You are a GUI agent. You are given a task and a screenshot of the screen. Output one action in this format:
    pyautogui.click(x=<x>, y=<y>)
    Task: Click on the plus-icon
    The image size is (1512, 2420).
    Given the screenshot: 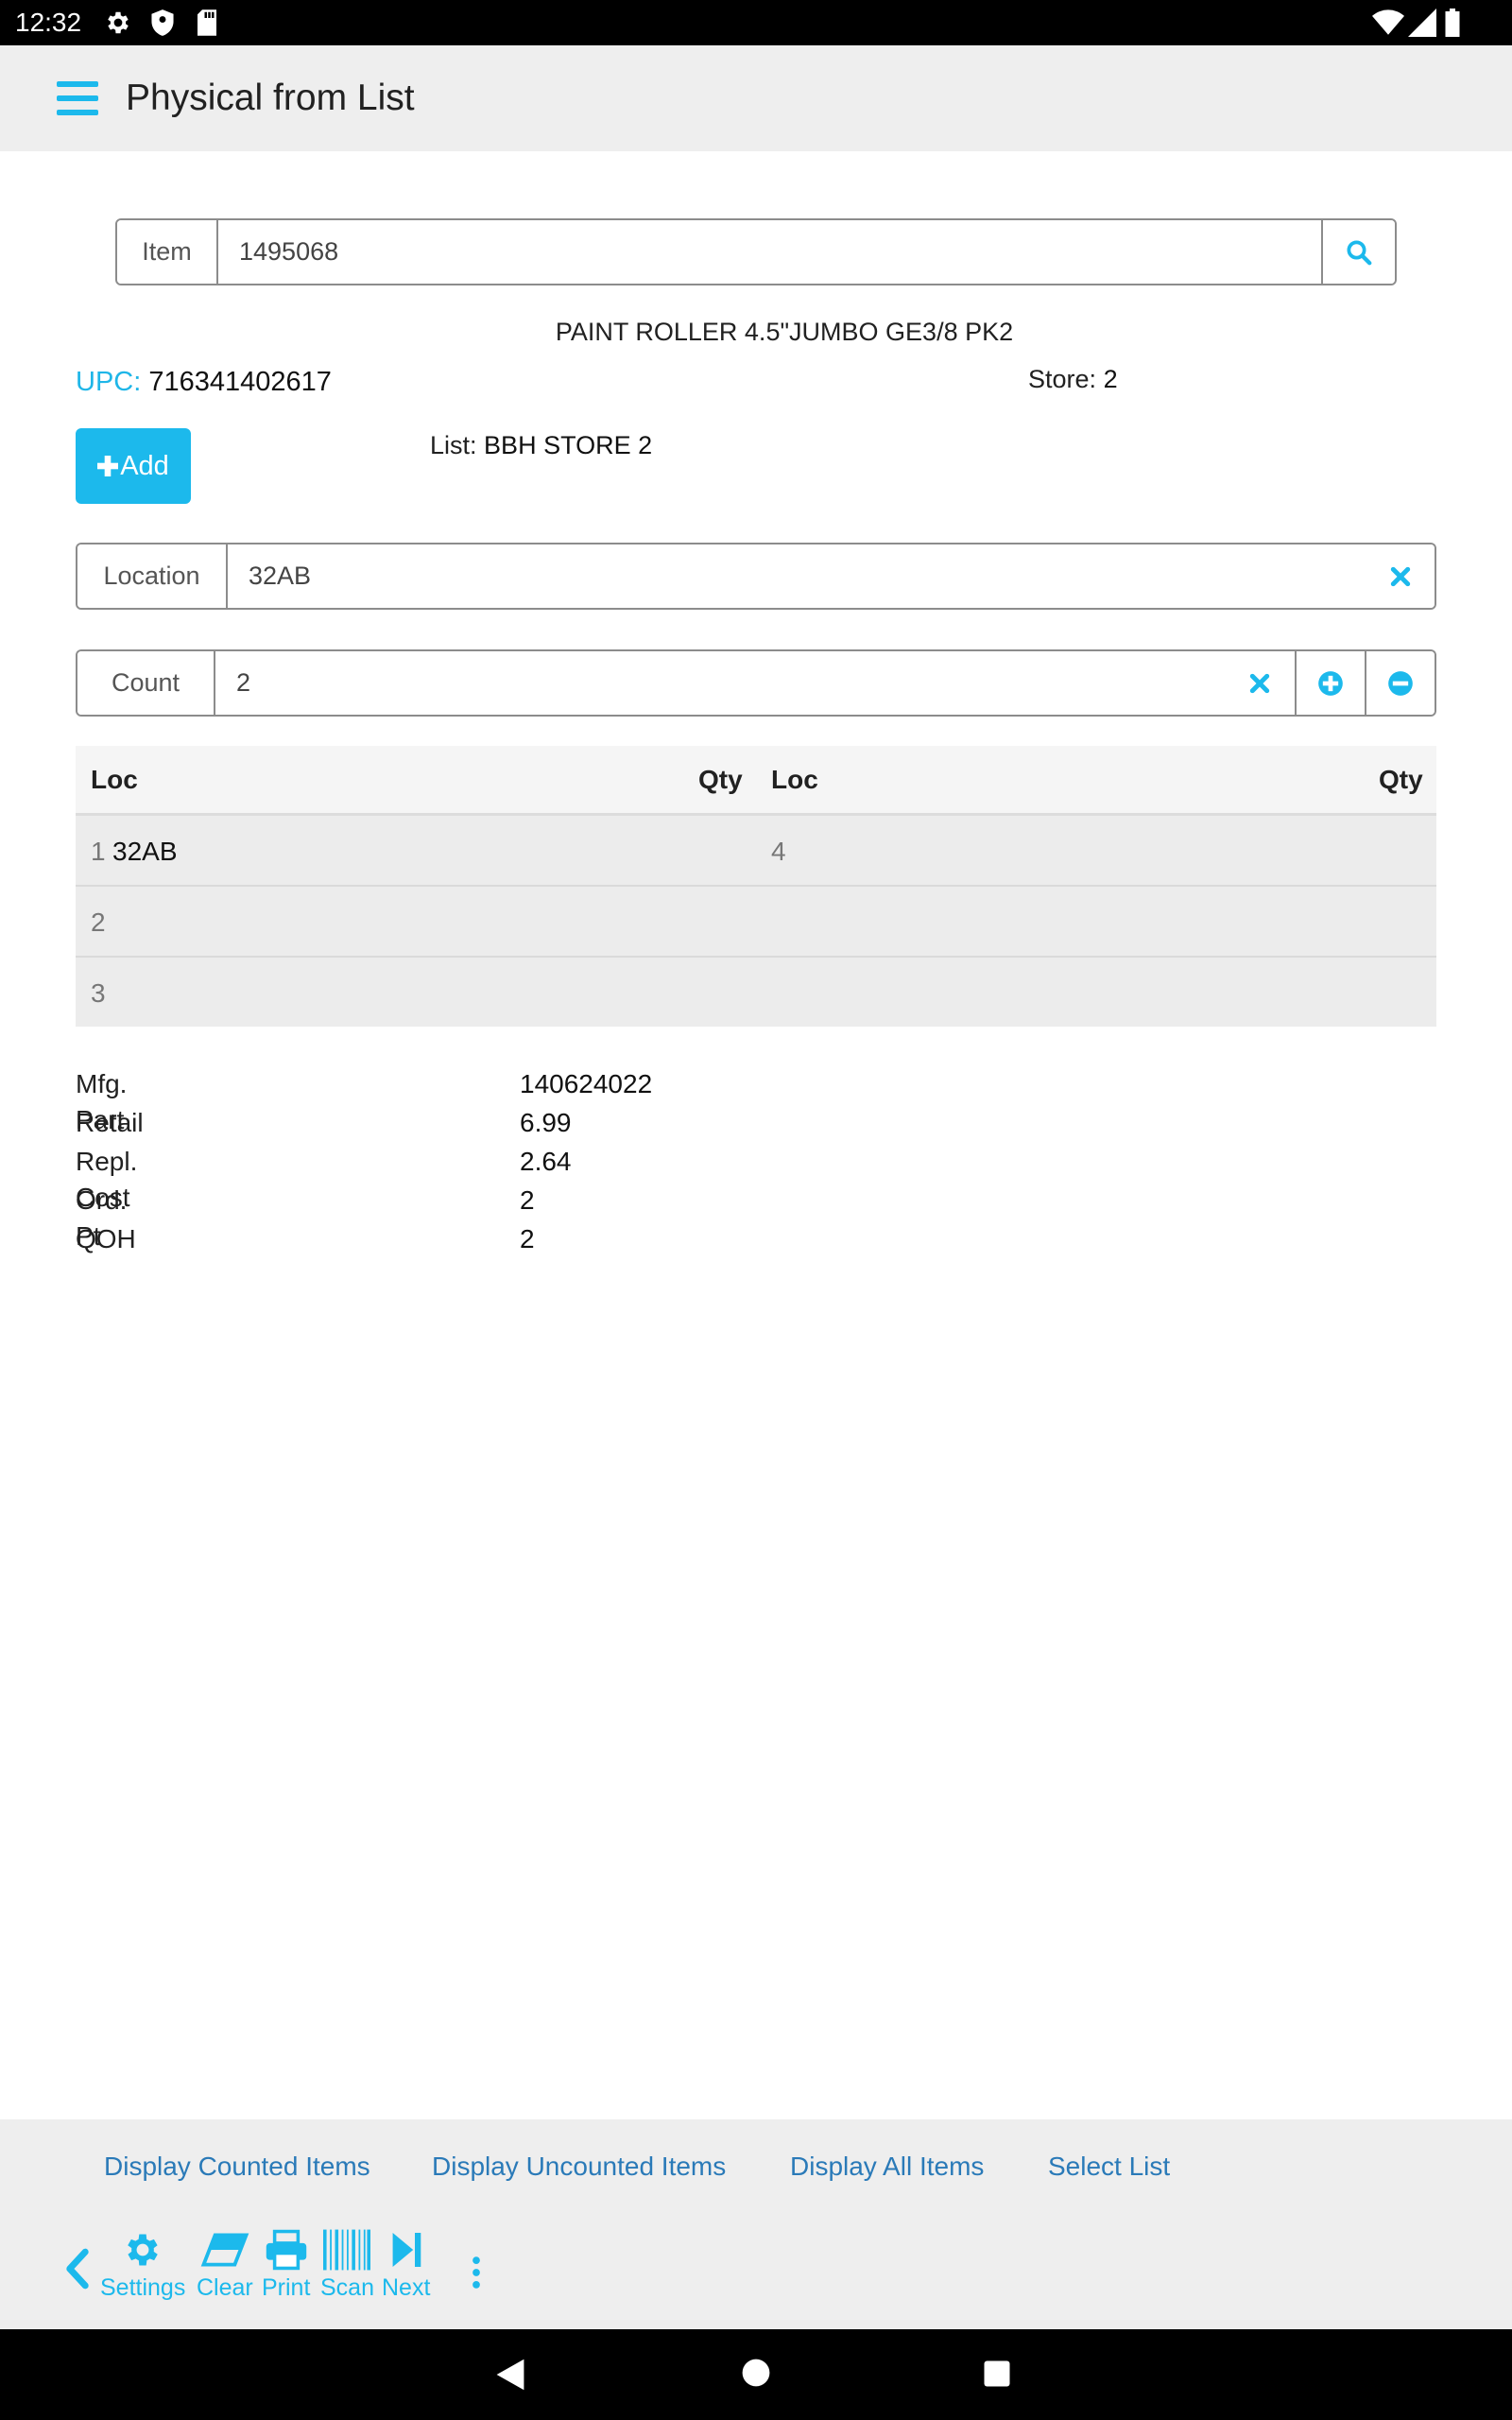 What is the action you would take?
    pyautogui.click(x=108, y=466)
    